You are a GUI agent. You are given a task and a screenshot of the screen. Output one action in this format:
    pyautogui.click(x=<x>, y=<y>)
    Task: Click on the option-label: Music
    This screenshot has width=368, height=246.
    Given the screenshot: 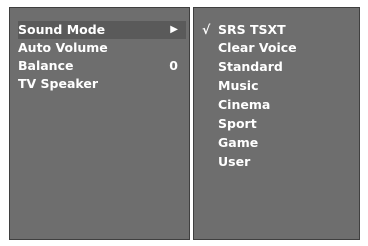 What is the action you would take?
    pyautogui.click(x=238, y=85)
    